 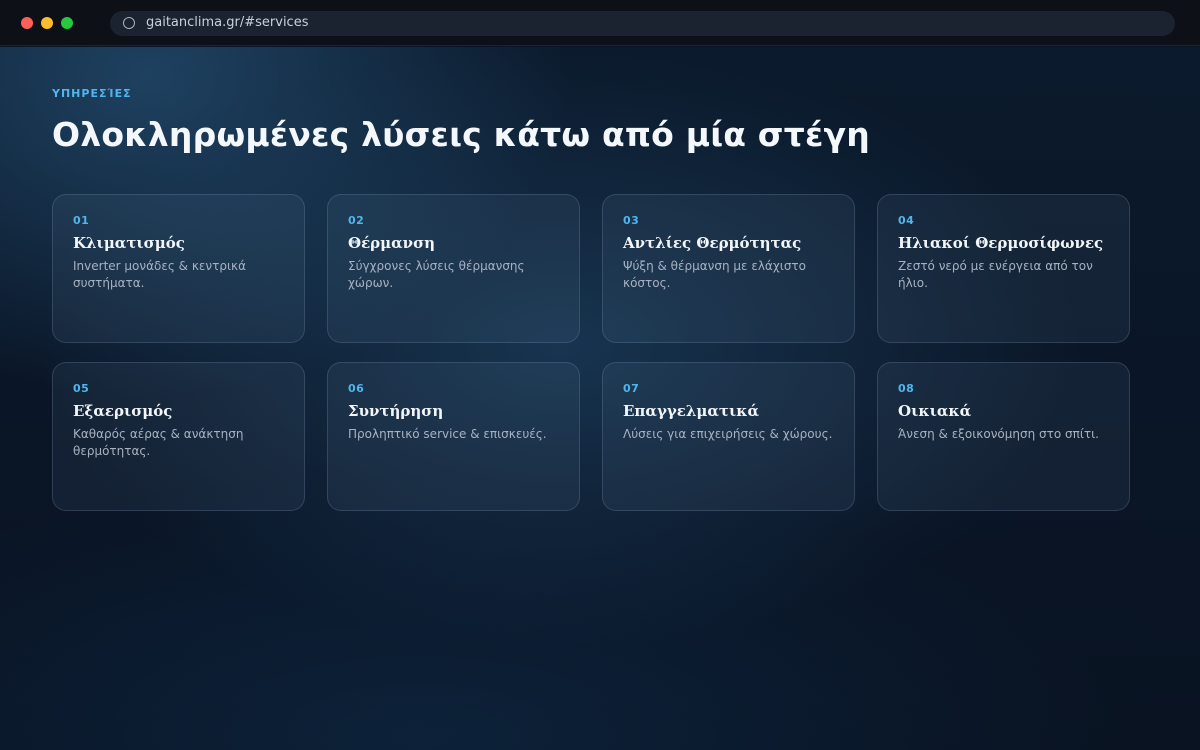 I want to click on service-number: 08, so click(x=906, y=388).